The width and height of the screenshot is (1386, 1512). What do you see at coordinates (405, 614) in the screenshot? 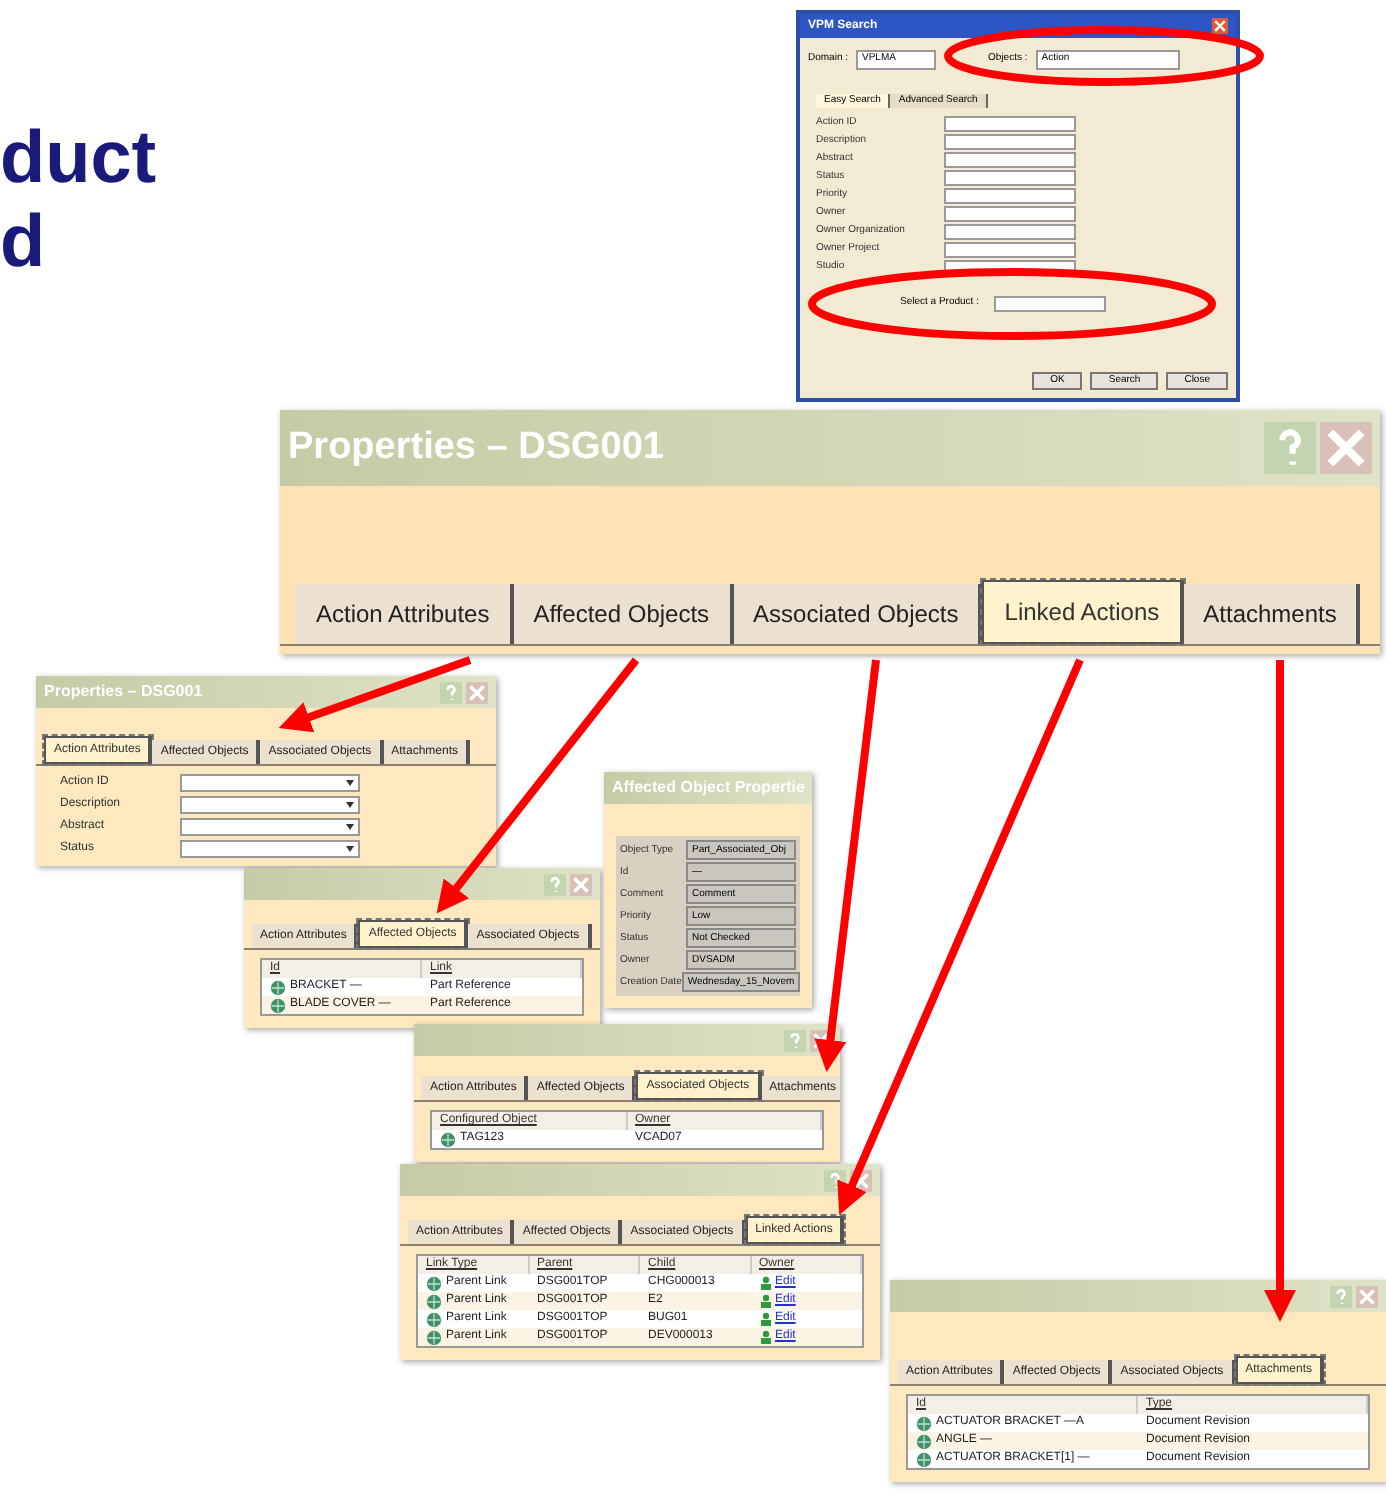
I see `tab: Action Attributes` at bounding box center [405, 614].